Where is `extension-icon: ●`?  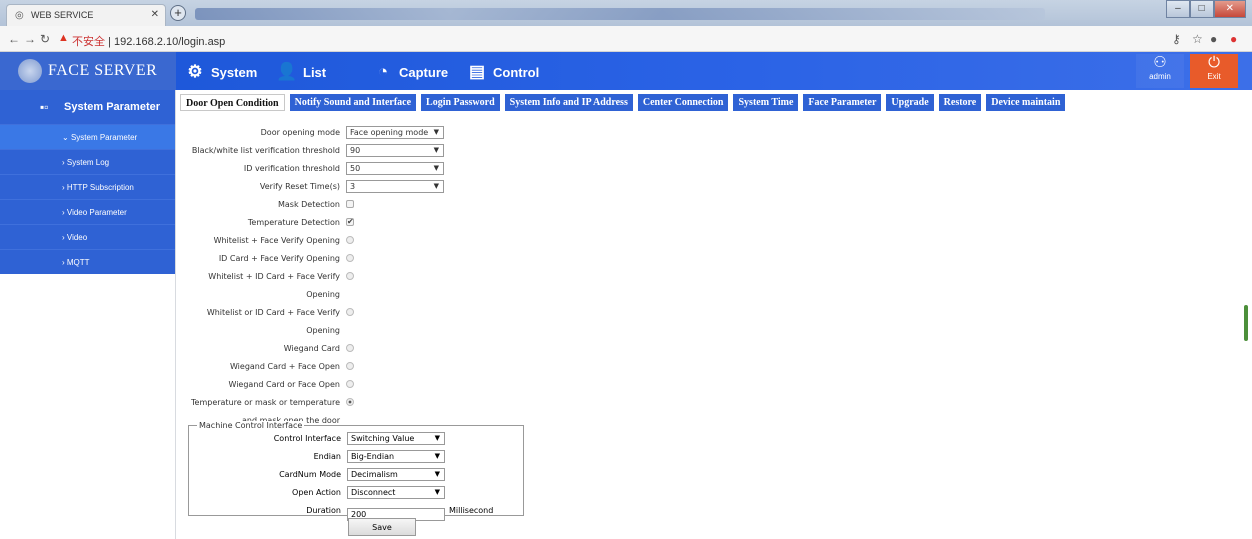
extension-icon: ● is located at coordinates (1233, 39).